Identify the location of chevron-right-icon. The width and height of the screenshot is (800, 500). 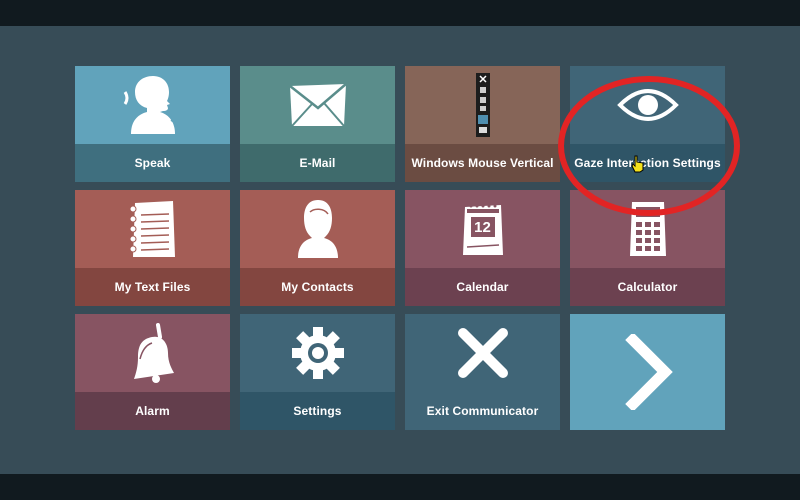
(648, 372).